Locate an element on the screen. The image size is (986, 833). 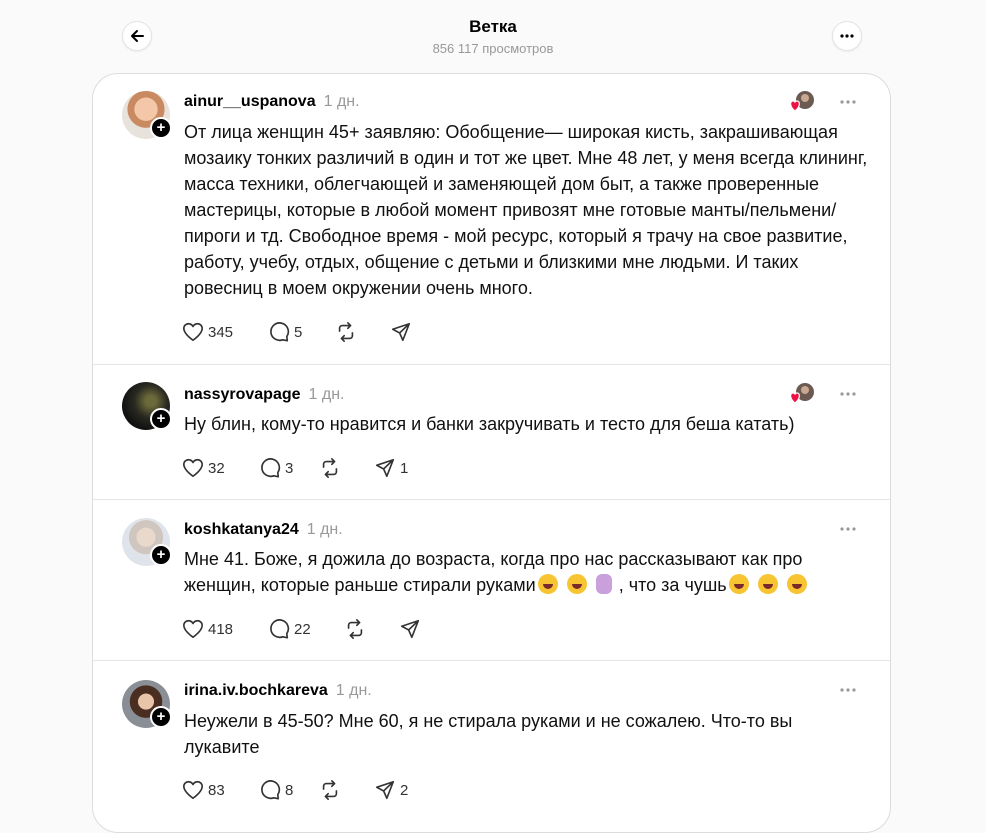
like-button: 83 is located at coordinates (203, 790).